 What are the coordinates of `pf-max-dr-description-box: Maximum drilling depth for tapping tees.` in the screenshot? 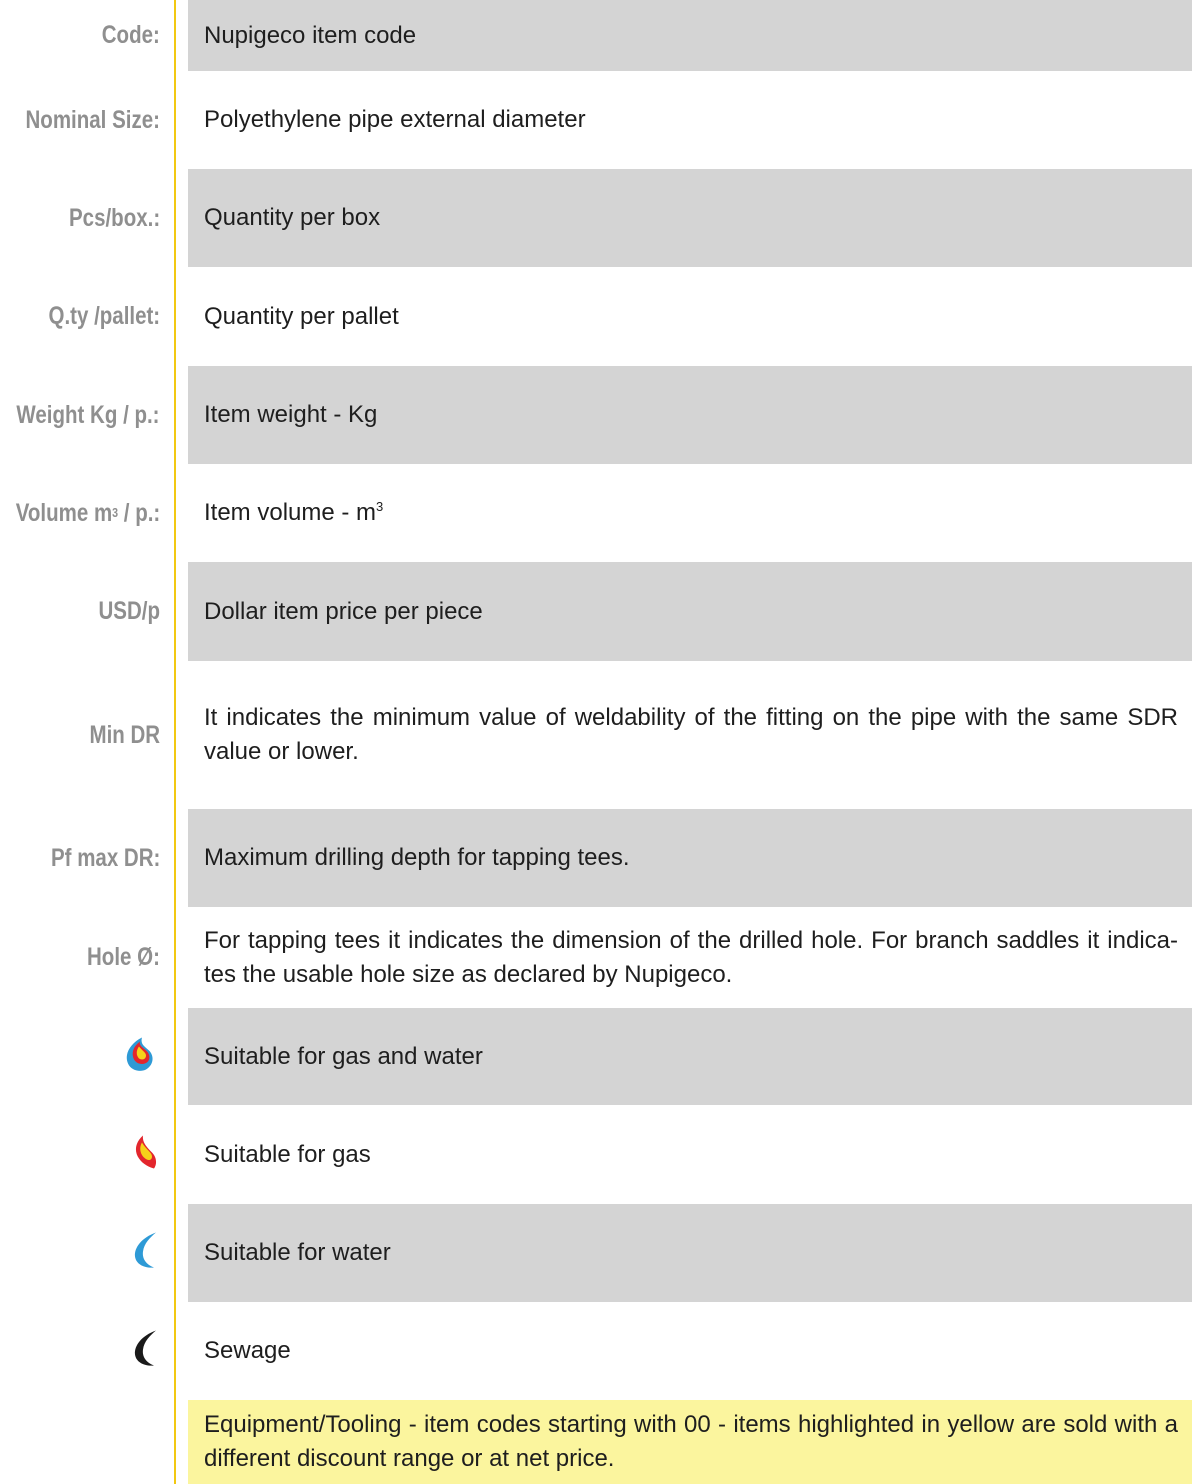 It's located at (690, 858).